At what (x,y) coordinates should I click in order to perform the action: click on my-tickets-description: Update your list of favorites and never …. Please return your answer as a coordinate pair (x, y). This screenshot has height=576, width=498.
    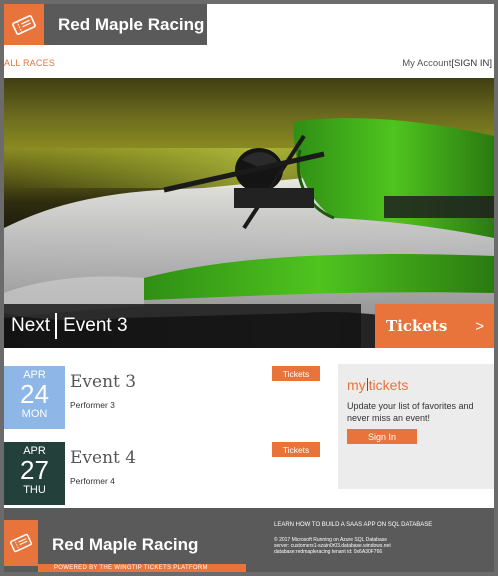
    Looking at the image, I should click on (410, 412).